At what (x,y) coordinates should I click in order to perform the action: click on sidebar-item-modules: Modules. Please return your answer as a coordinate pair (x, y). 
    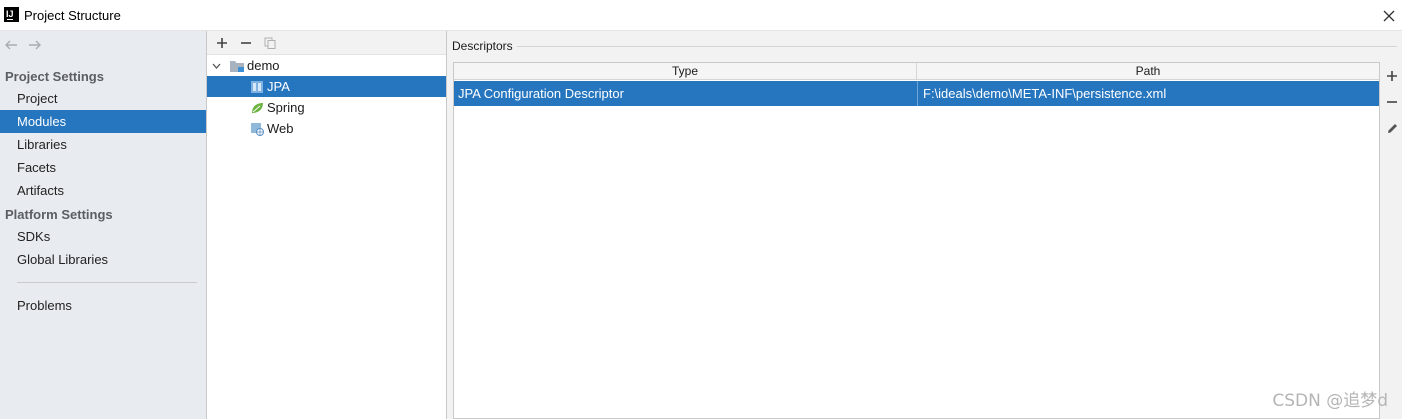
    Looking at the image, I should click on (103, 121).